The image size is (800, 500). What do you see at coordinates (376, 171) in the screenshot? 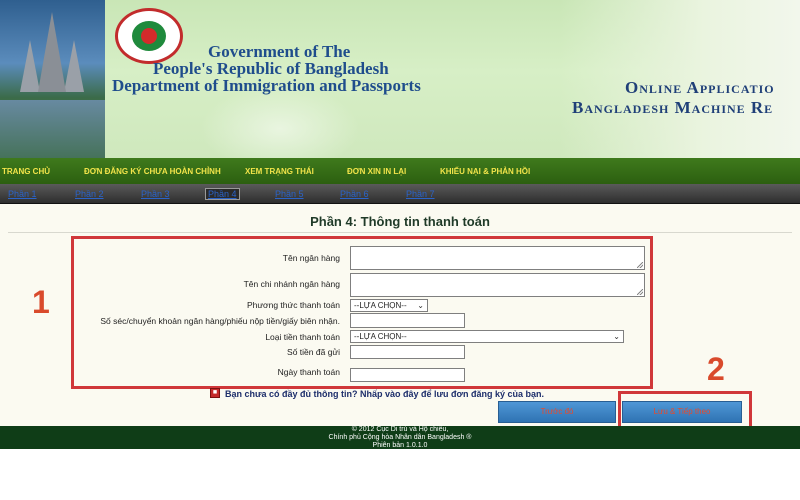
I see `nav-item-reprint: ĐƠN XIN IN LẠI` at bounding box center [376, 171].